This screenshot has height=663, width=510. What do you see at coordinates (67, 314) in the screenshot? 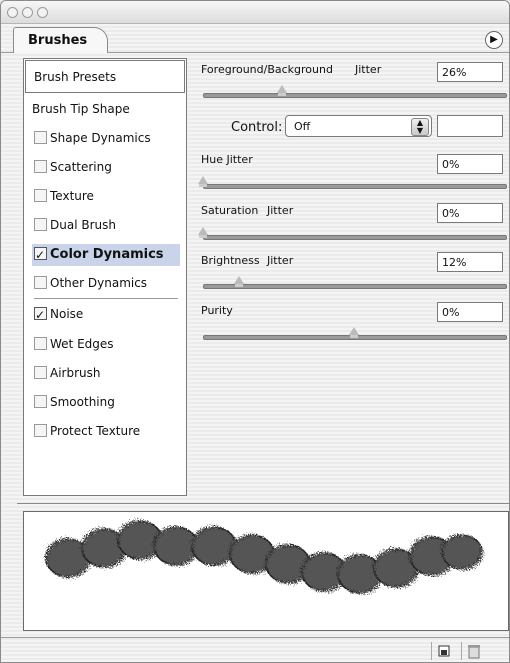
I see `option-label: Noise` at bounding box center [67, 314].